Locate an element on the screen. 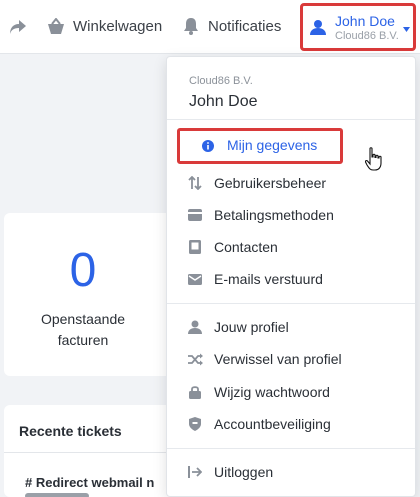 The image size is (420, 497). notifications-link: Notificaties is located at coordinates (244, 26).